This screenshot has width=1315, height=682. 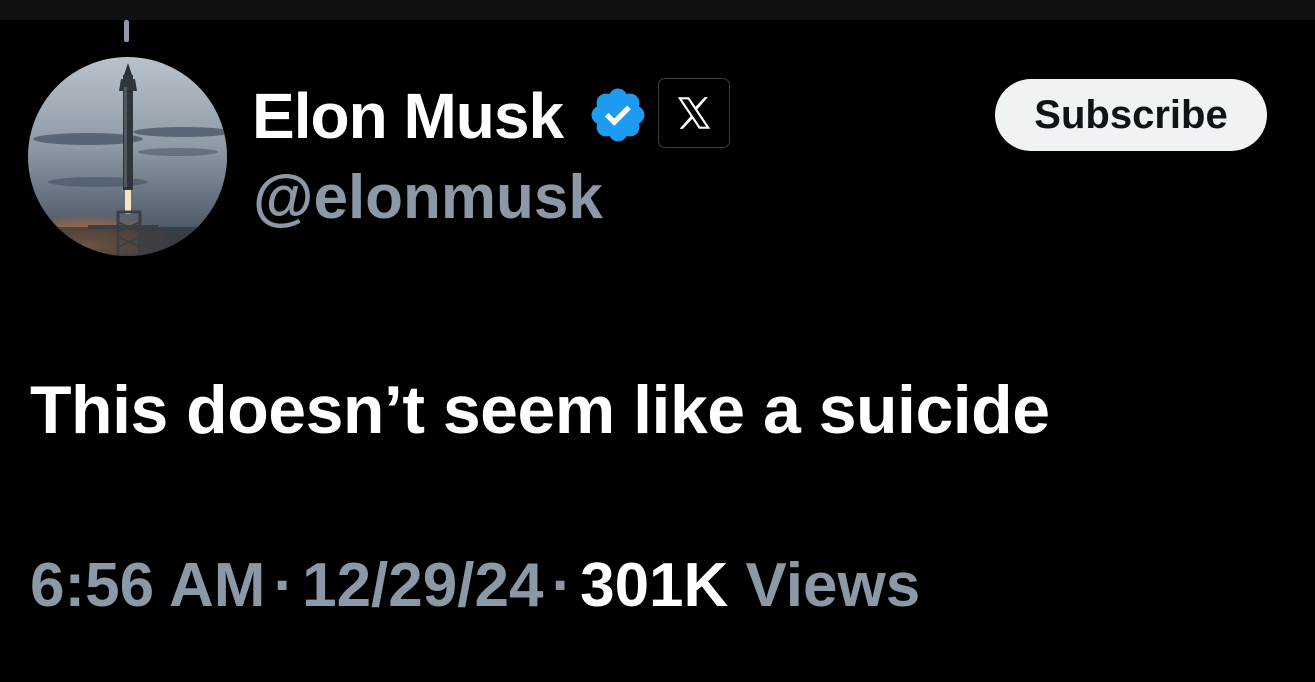 What do you see at coordinates (408, 116) in the screenshot?
I see `author-display-name: Elon Musk` at bounding box center [408, 116].